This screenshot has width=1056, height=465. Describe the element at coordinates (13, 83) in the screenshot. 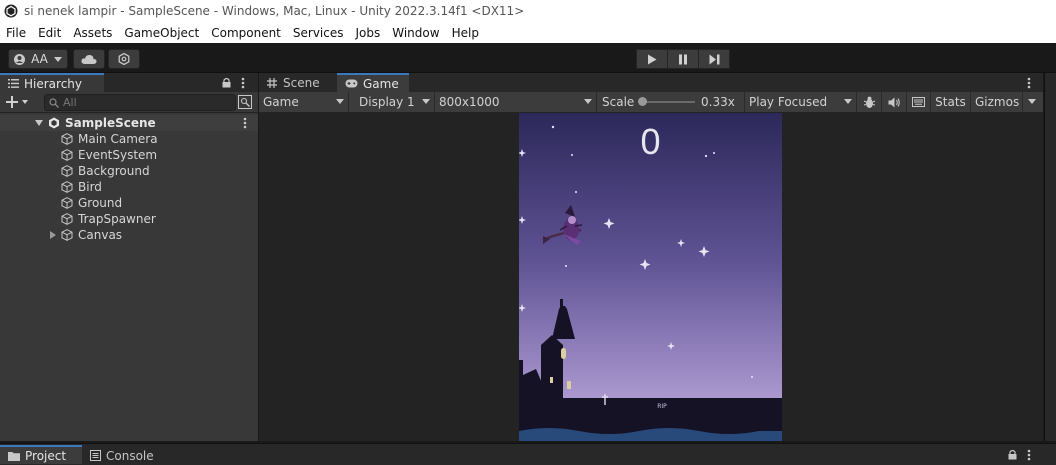

I see `list-icon` at that location.